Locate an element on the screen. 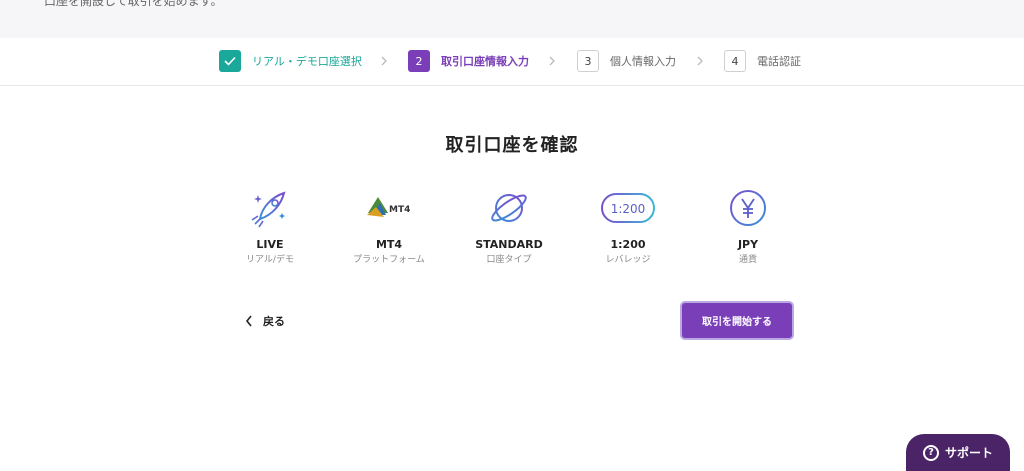  spec-value: MT4 is located at coordinates (389, 244).